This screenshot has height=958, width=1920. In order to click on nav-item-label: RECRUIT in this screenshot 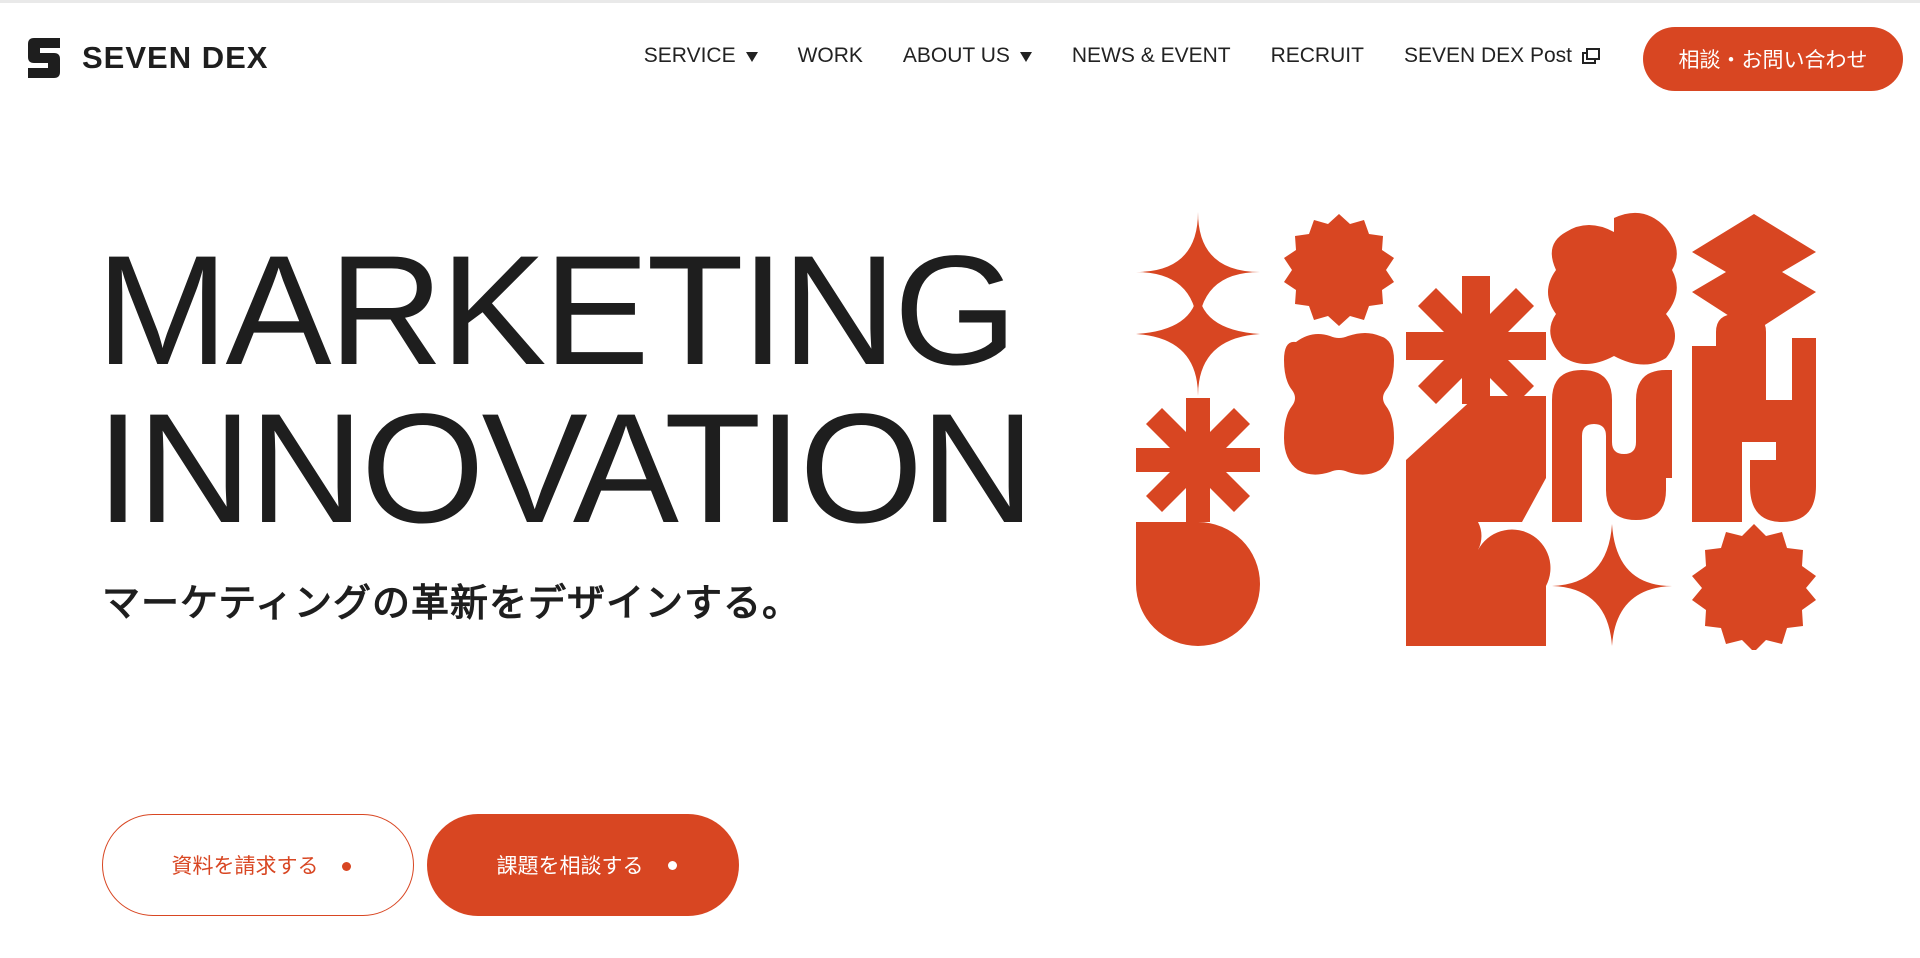, I will do `click(1317, 55)`.